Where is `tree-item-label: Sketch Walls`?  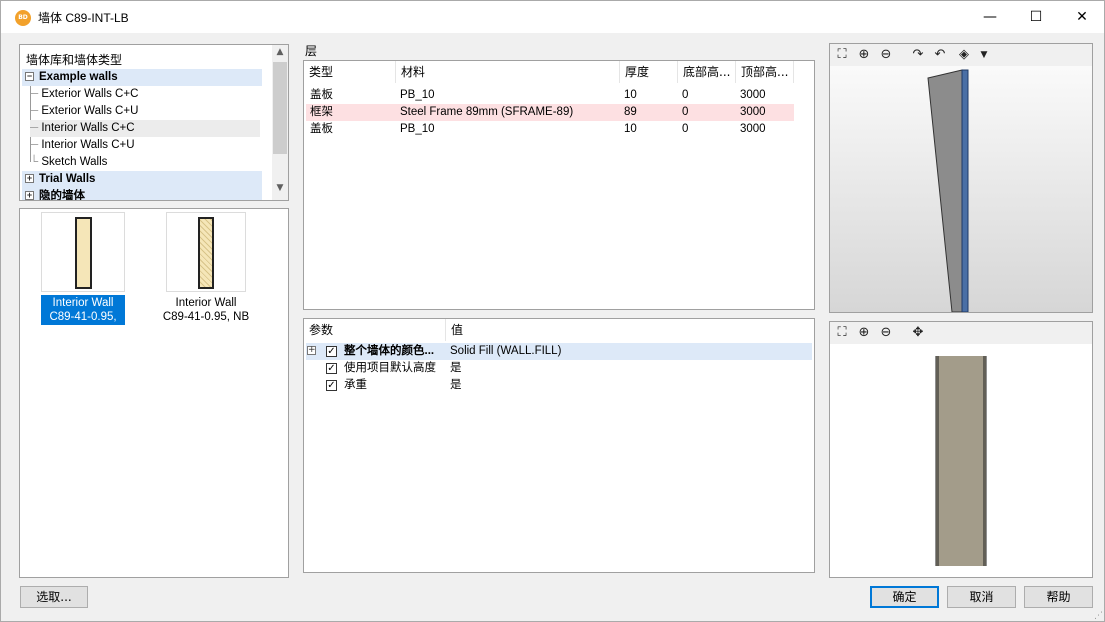 tree-item-label: Sketch Walls is located at coordinates (74, 162).